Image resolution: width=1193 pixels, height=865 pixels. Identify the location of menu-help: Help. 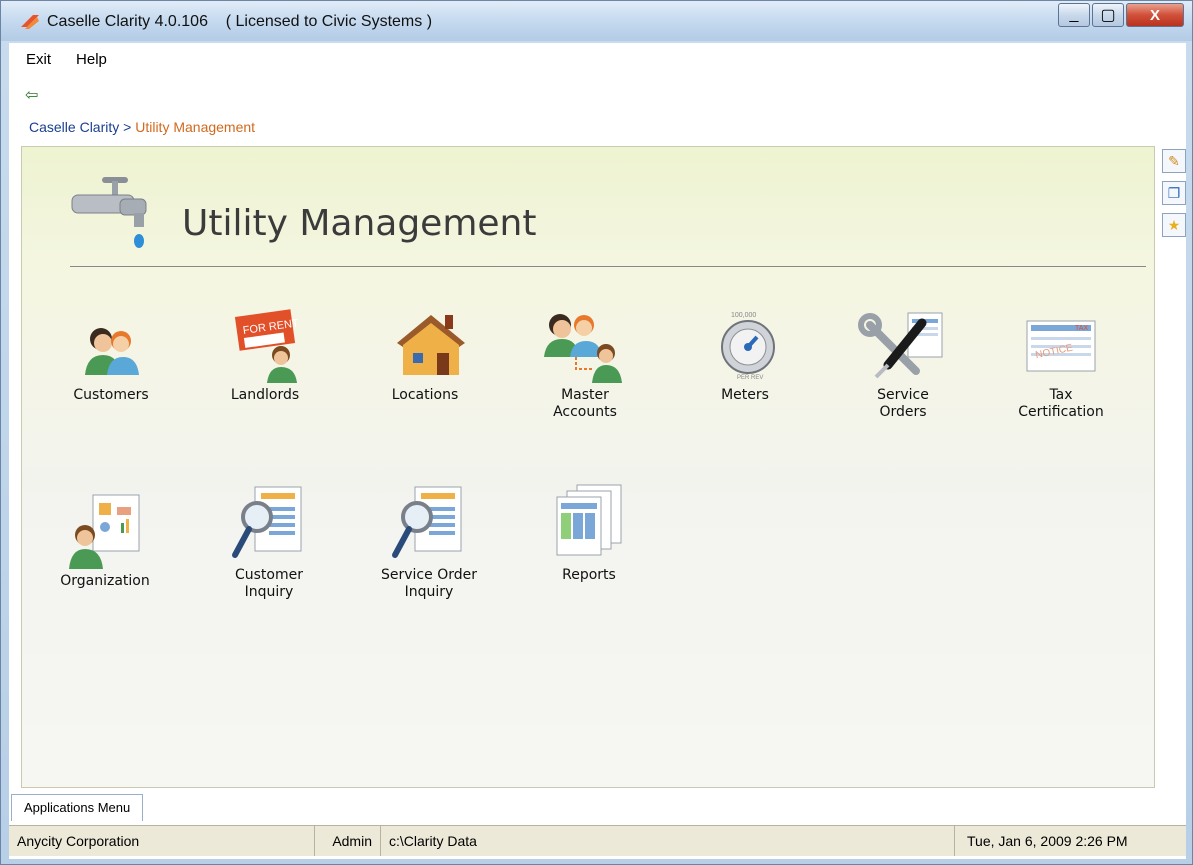
(87, 63).